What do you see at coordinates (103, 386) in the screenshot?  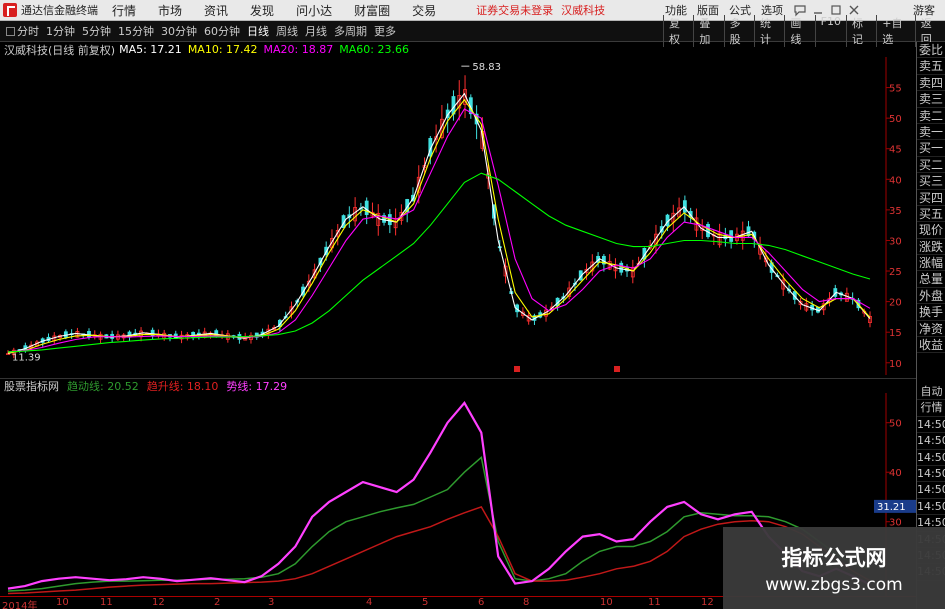 I see `indicator-trend-value: 趋动线: 20.52` at bounding box center [103, 386].